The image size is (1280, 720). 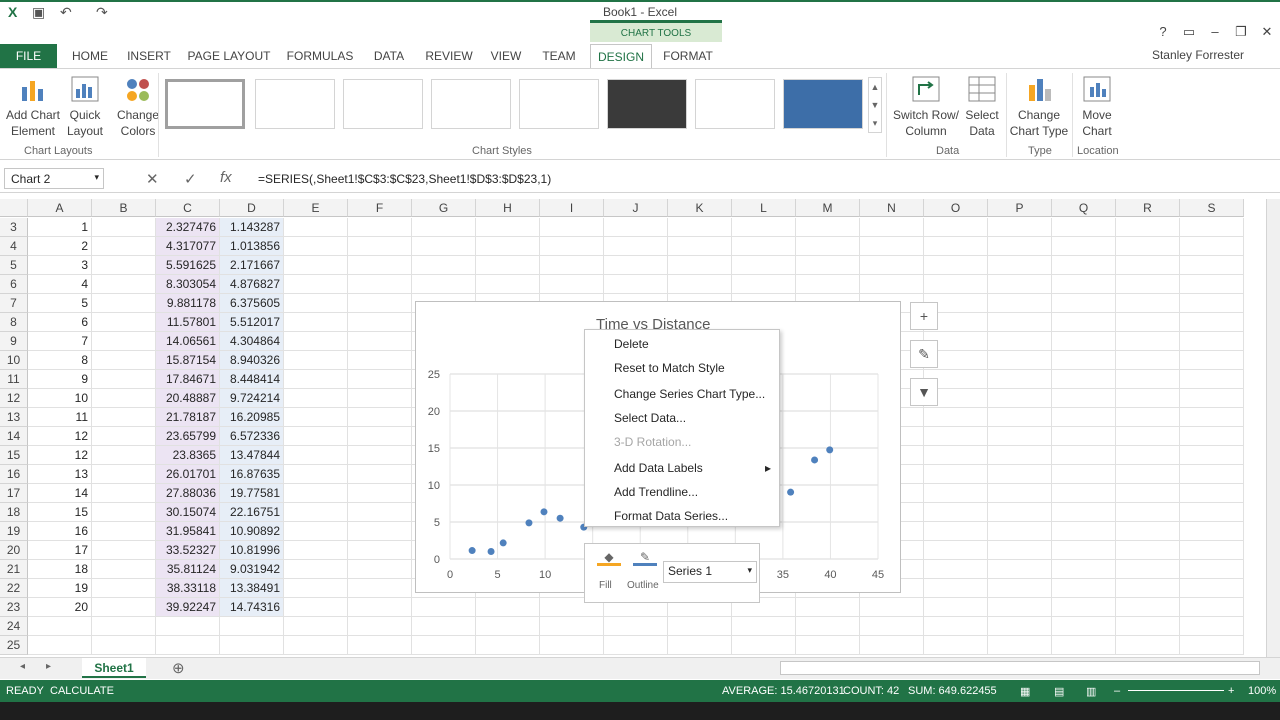 What do you see at coordinates (444, 208) in the screenshot?
I see `column-header-g: G` at bounding box center [444, 208].